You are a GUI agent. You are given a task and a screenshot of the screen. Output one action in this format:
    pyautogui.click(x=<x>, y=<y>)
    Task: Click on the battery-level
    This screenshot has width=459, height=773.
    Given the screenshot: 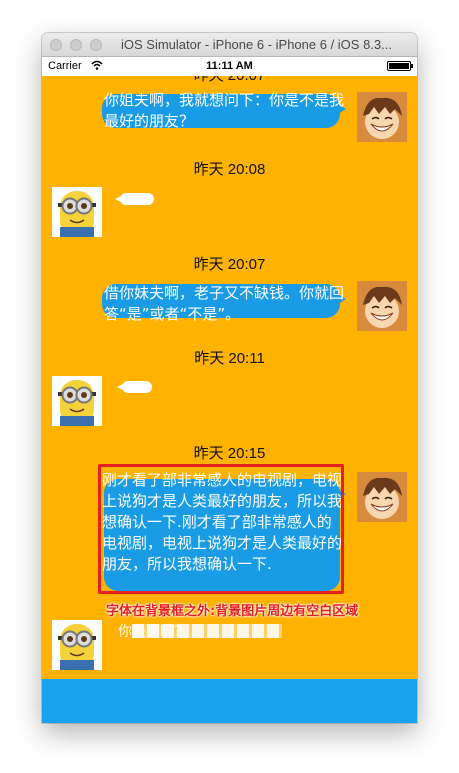 What is the action you would take?
    pyautogui.click(x=399, y=66)
    